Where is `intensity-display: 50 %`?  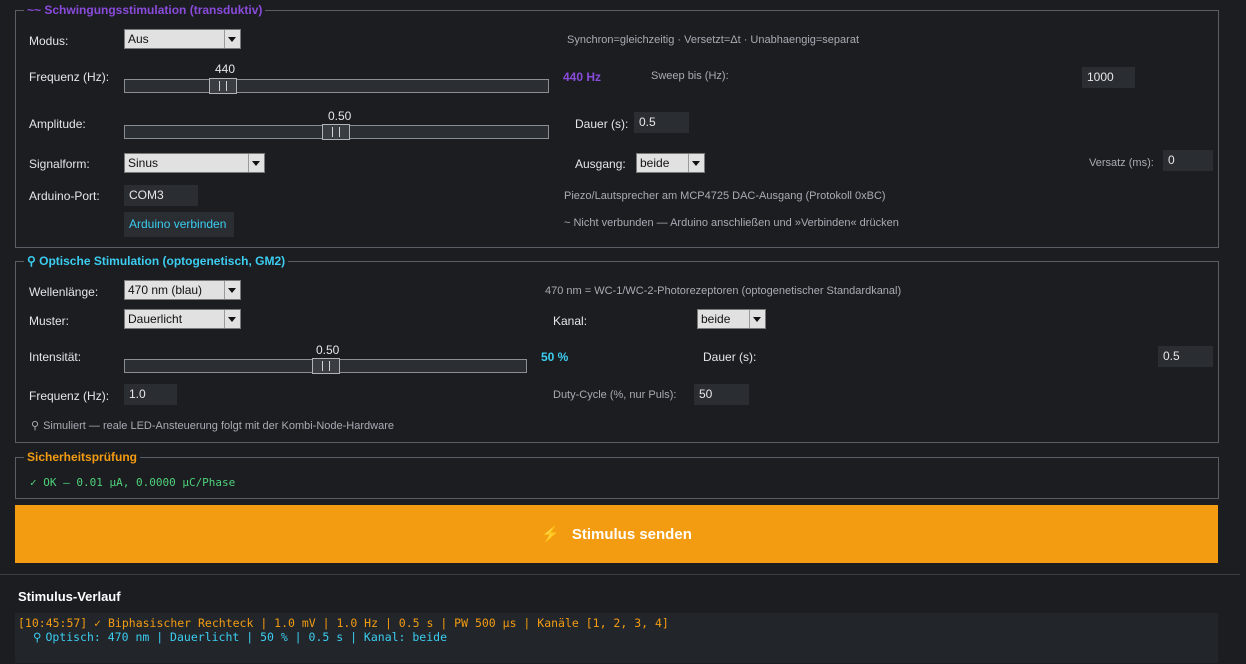
intensity-display: 50 % is located at coordinates (555, 357).